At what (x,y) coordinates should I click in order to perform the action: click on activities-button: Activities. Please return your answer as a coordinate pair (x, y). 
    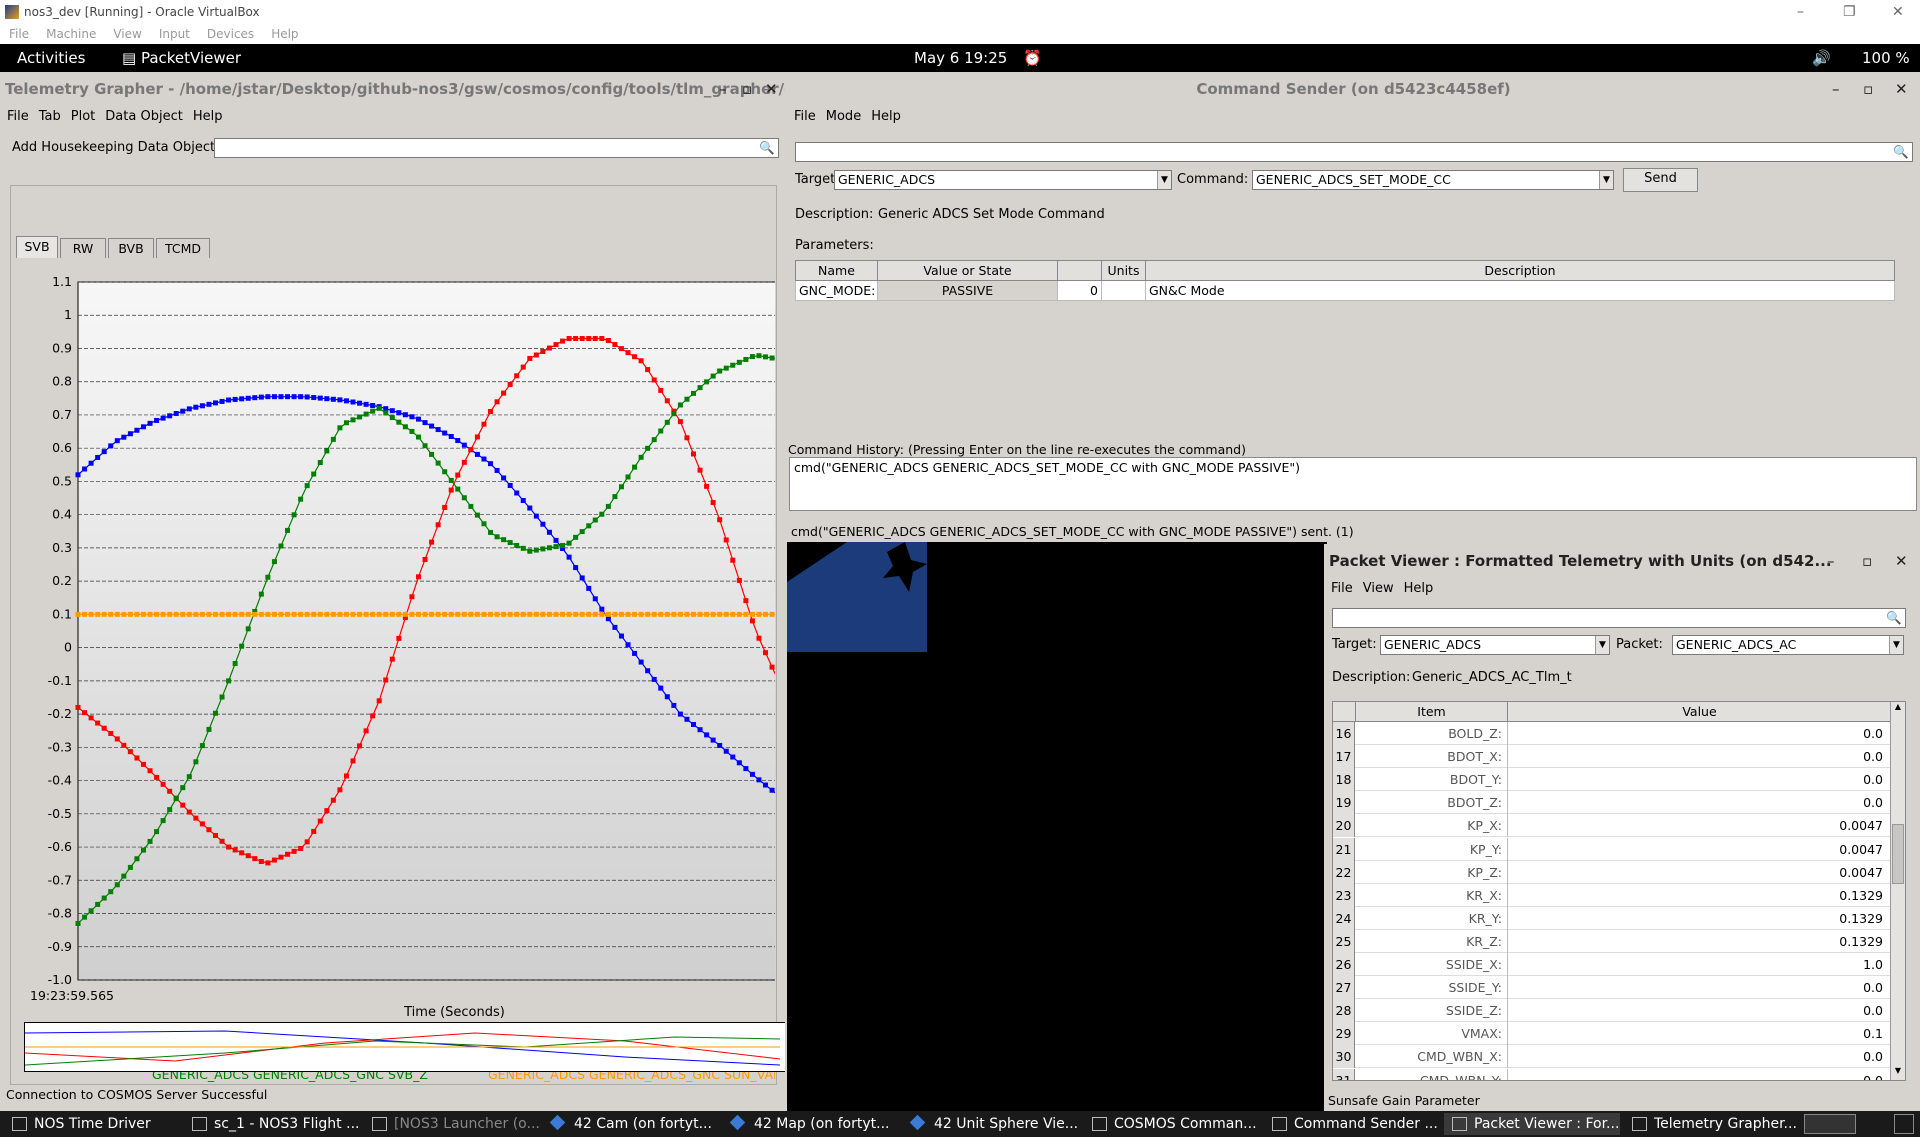
    Looking at the image, I should click on (51, 58).